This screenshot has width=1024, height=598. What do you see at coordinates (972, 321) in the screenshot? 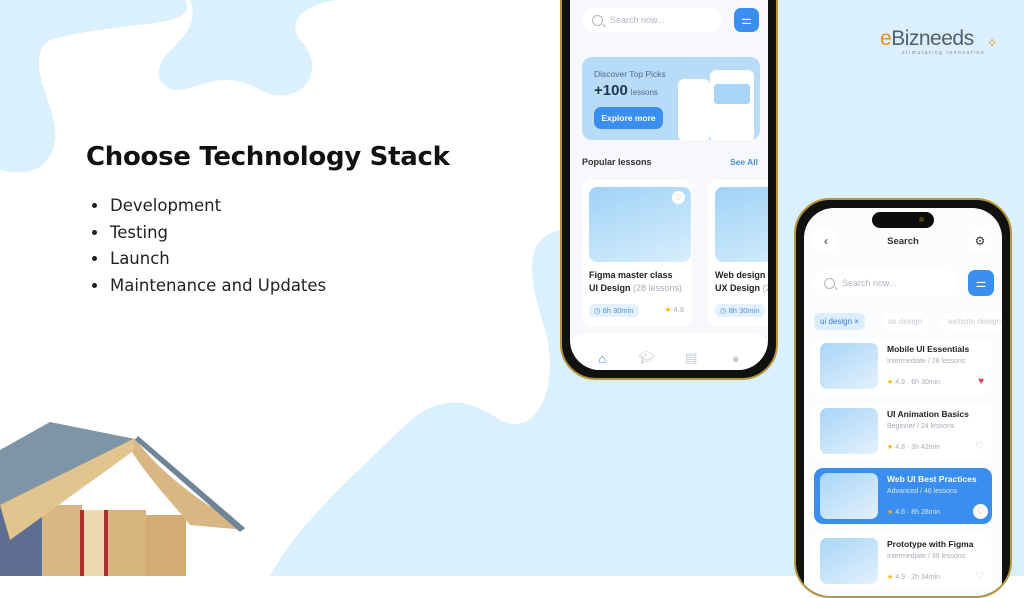
I see `filter-chip: website design` at bounding box center [972, 321].